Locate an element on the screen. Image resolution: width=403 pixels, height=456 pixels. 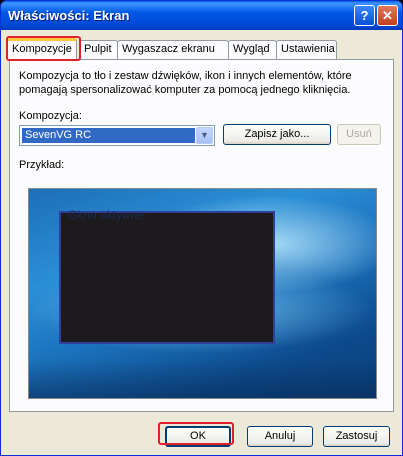
help-icon: ? is located at coordinates (364, 15).